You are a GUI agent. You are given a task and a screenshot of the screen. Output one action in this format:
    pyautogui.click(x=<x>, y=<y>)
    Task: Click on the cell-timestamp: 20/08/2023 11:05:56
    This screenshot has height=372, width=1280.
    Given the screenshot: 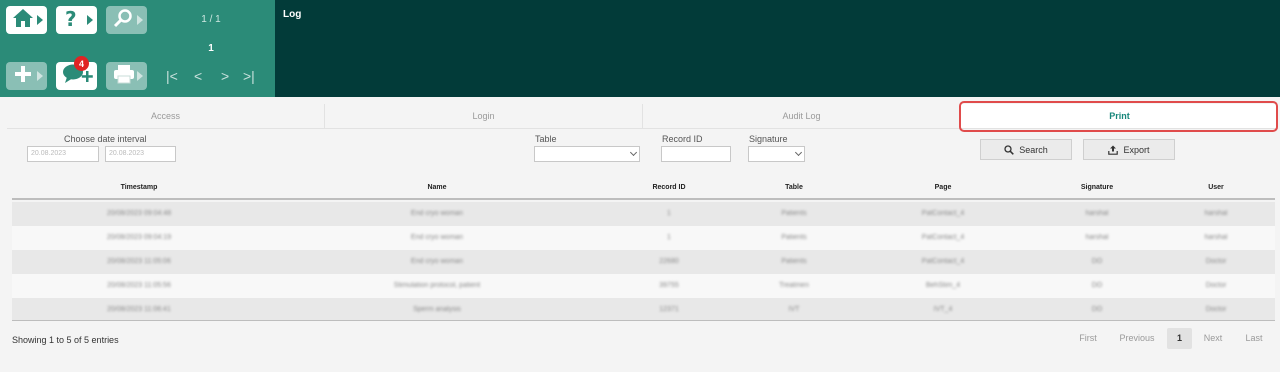 What is the action you would take?
    pyautogui.click(x=139, y=285)
    